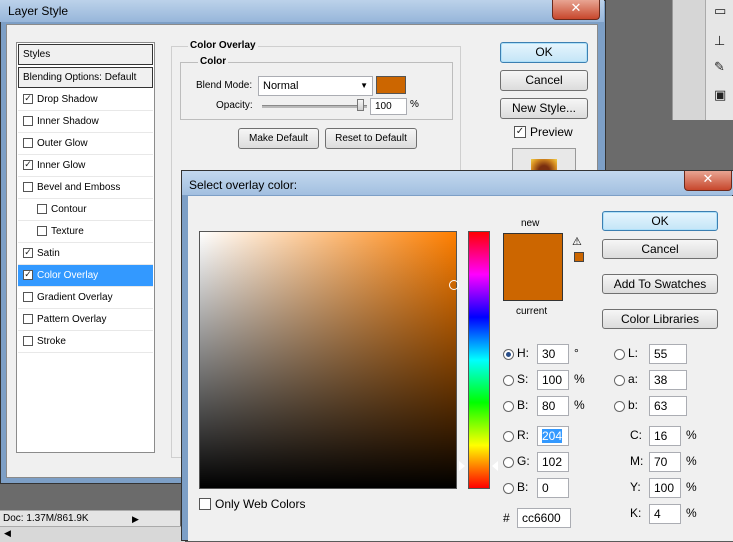  What do you see at coordinates (544, 52) in the screenshot?
I see `ok-button: OK` at bounding box center [544, 52].